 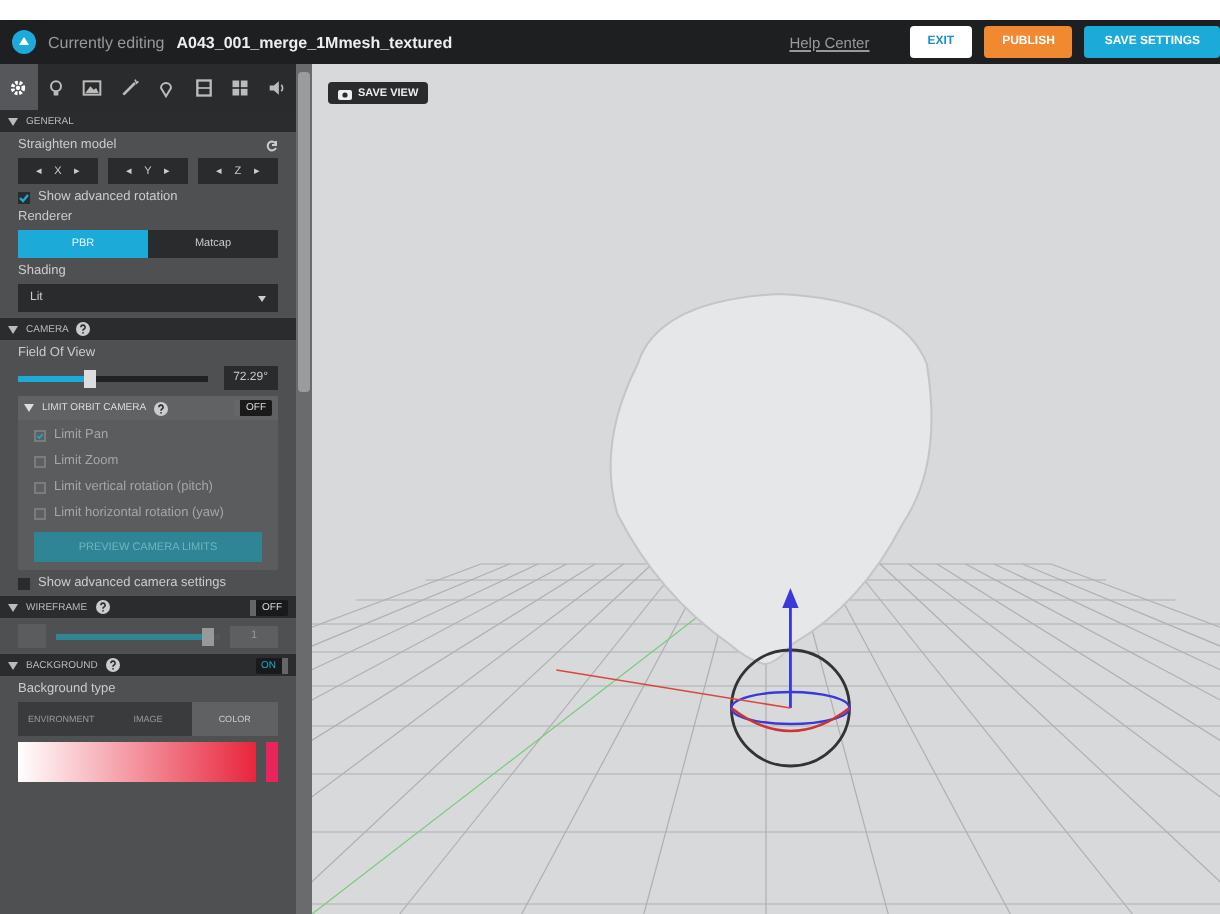 I want to click on color-picker, so click(x=148, y=762).